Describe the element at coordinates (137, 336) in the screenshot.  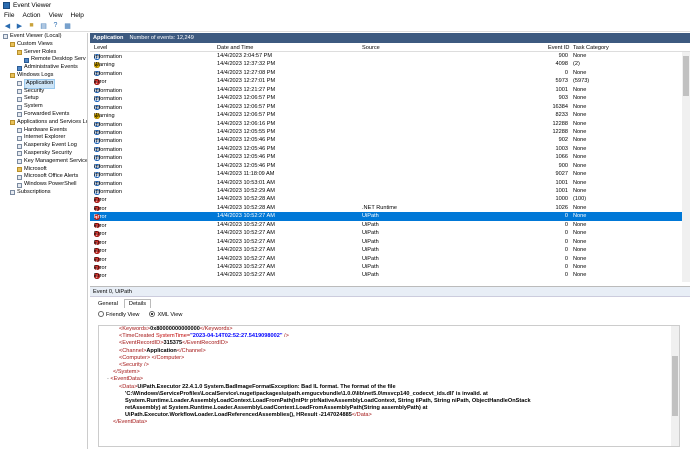
I see `xml-open-tag: <TimeCreated` at that location.